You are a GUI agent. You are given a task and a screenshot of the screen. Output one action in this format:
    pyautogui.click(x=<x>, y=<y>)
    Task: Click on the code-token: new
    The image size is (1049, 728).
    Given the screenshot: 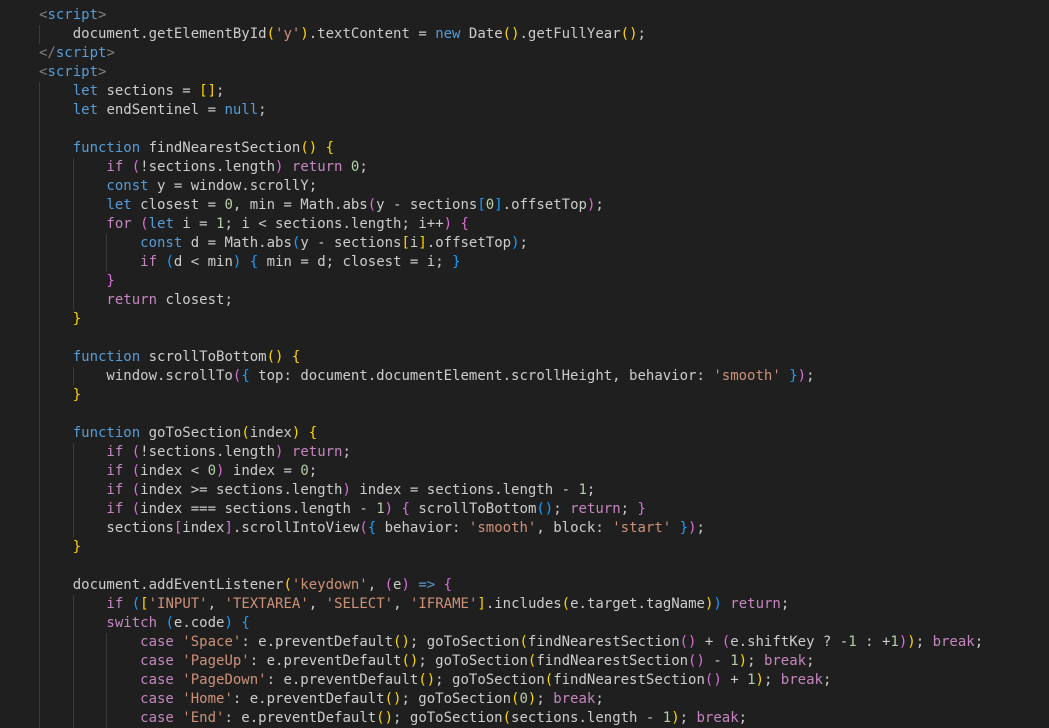 What is the action you would take?
    pyautogui.click(x=448, y=34)
    